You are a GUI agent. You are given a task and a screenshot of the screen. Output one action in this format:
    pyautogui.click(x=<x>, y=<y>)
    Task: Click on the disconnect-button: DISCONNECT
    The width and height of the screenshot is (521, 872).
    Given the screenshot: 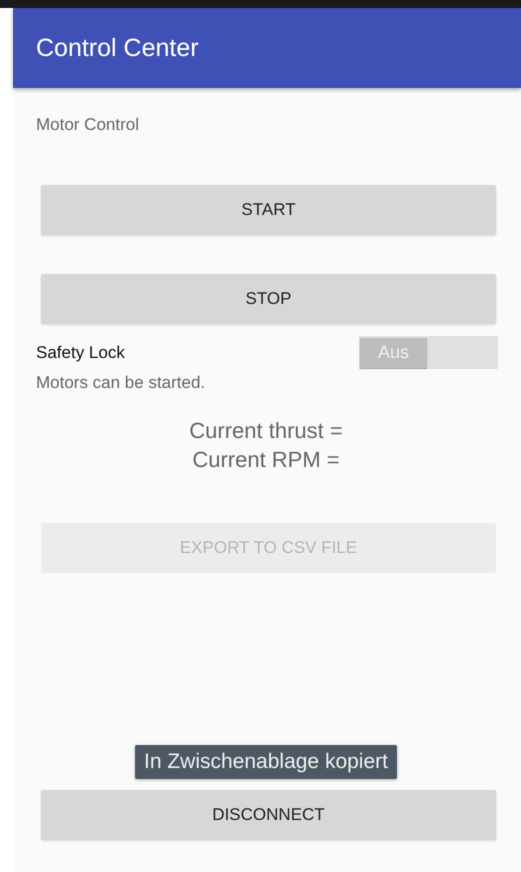 What is the action you would take?
    pyautogui.click(x=268, y=815)
    